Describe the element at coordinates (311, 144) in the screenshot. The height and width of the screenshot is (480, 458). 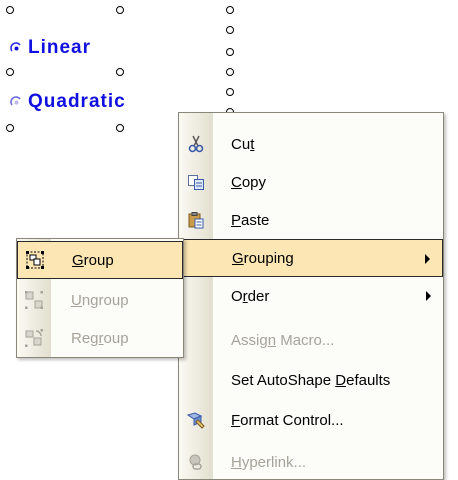
I see `menu-item-cut: Cut` at that location.